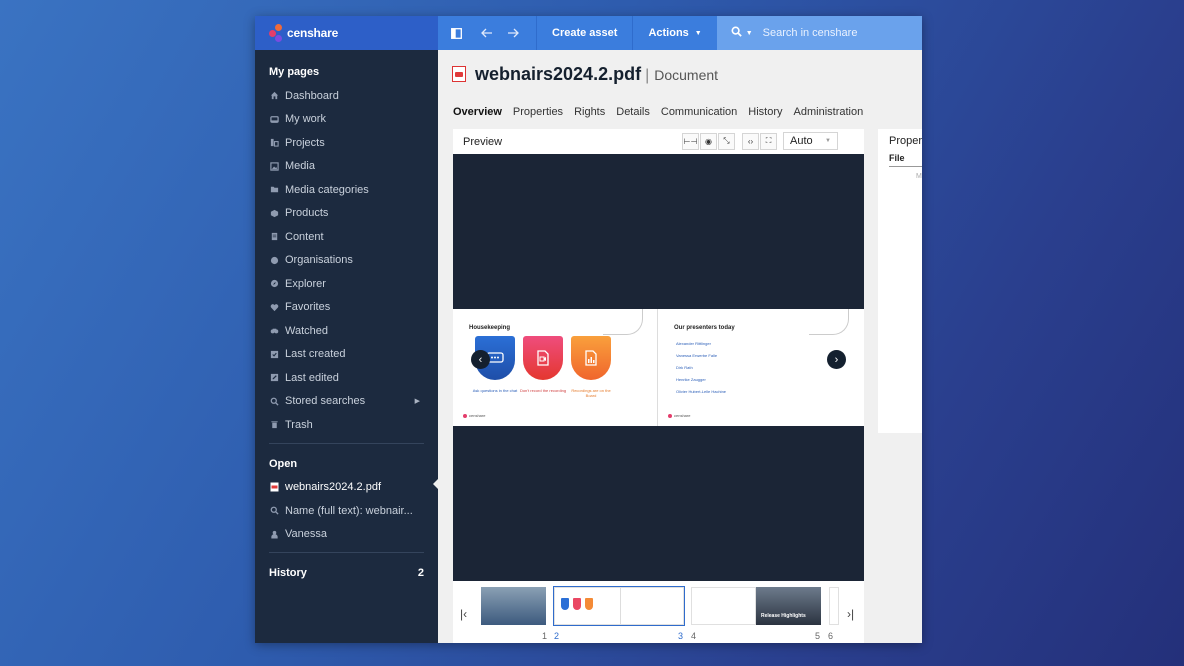  I want to click on page-number: 5, so click(817, 636).